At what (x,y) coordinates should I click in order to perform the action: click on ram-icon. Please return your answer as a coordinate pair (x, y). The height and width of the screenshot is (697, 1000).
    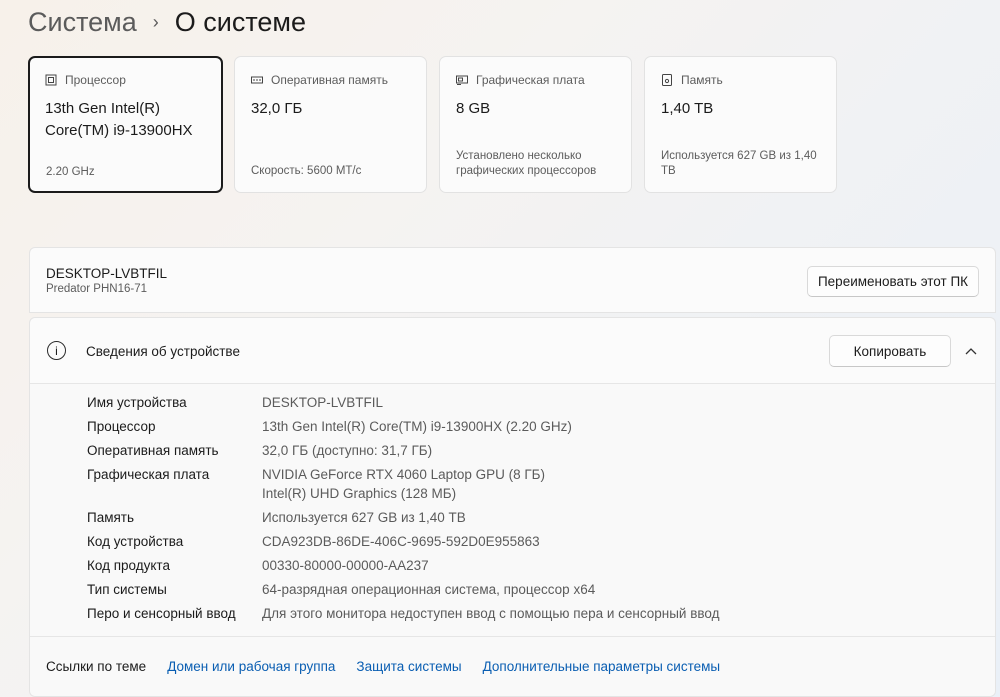
    Looking at the image, I should click on (257, 80).